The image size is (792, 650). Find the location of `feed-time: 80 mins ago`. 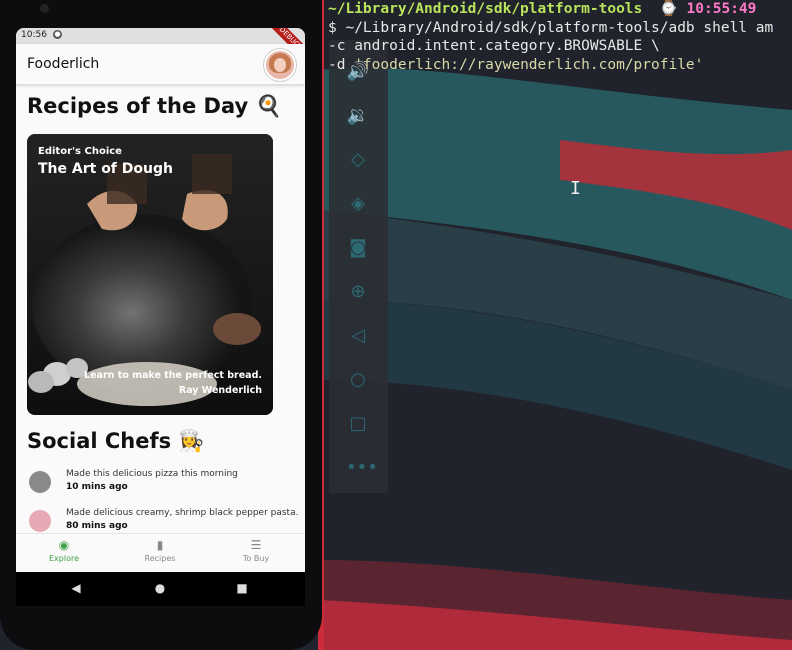

feed-time: 80 mins ago is located at coordinates (97, 526).